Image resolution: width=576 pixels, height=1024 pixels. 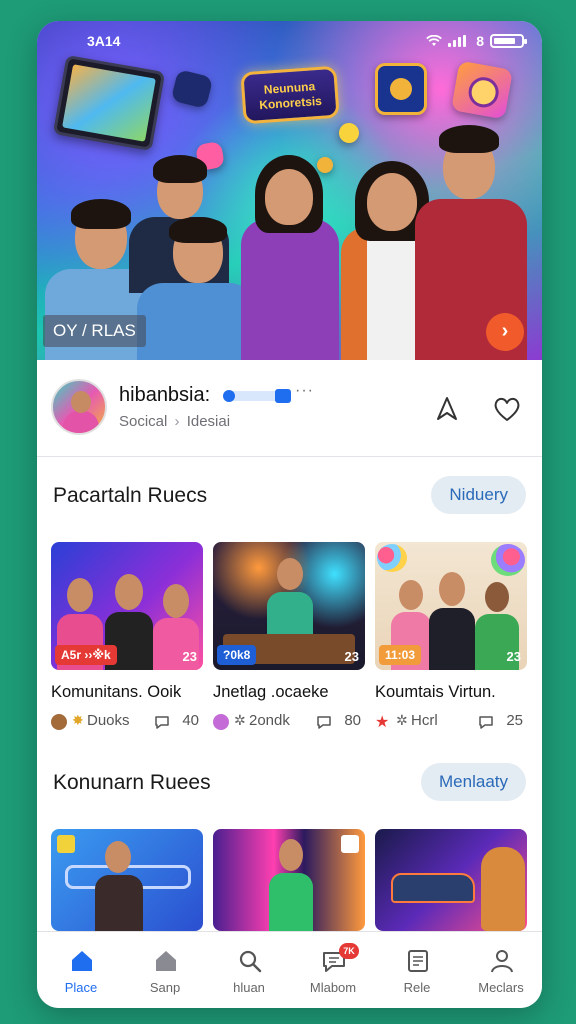 What do you see at coordinates (457, 41) in the screenshot?
I see `signal-icon` at bounding box center [457, 41].